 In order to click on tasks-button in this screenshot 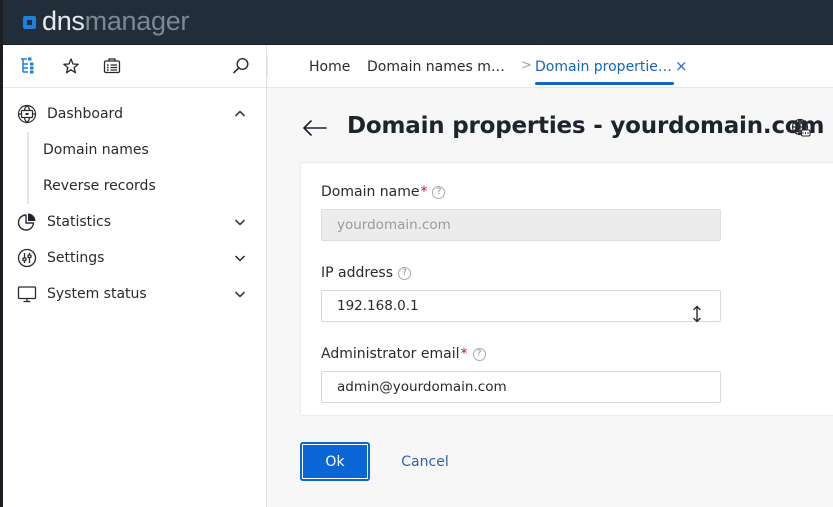, I will do `click(112, 66)`.